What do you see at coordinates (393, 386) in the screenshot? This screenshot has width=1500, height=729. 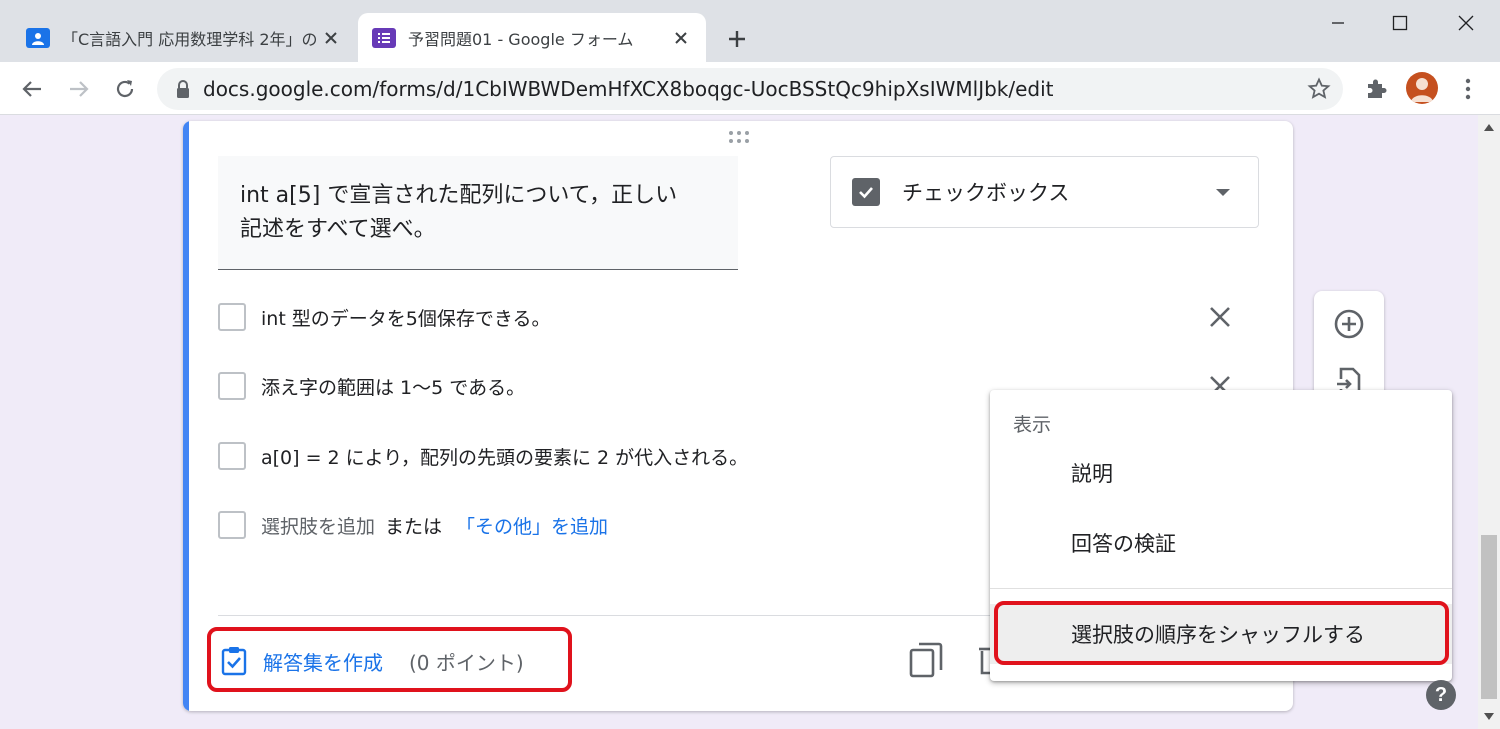 I see `option-text: 添え字の範囲は 1〜5 である。` at bounding box center [393, 386].